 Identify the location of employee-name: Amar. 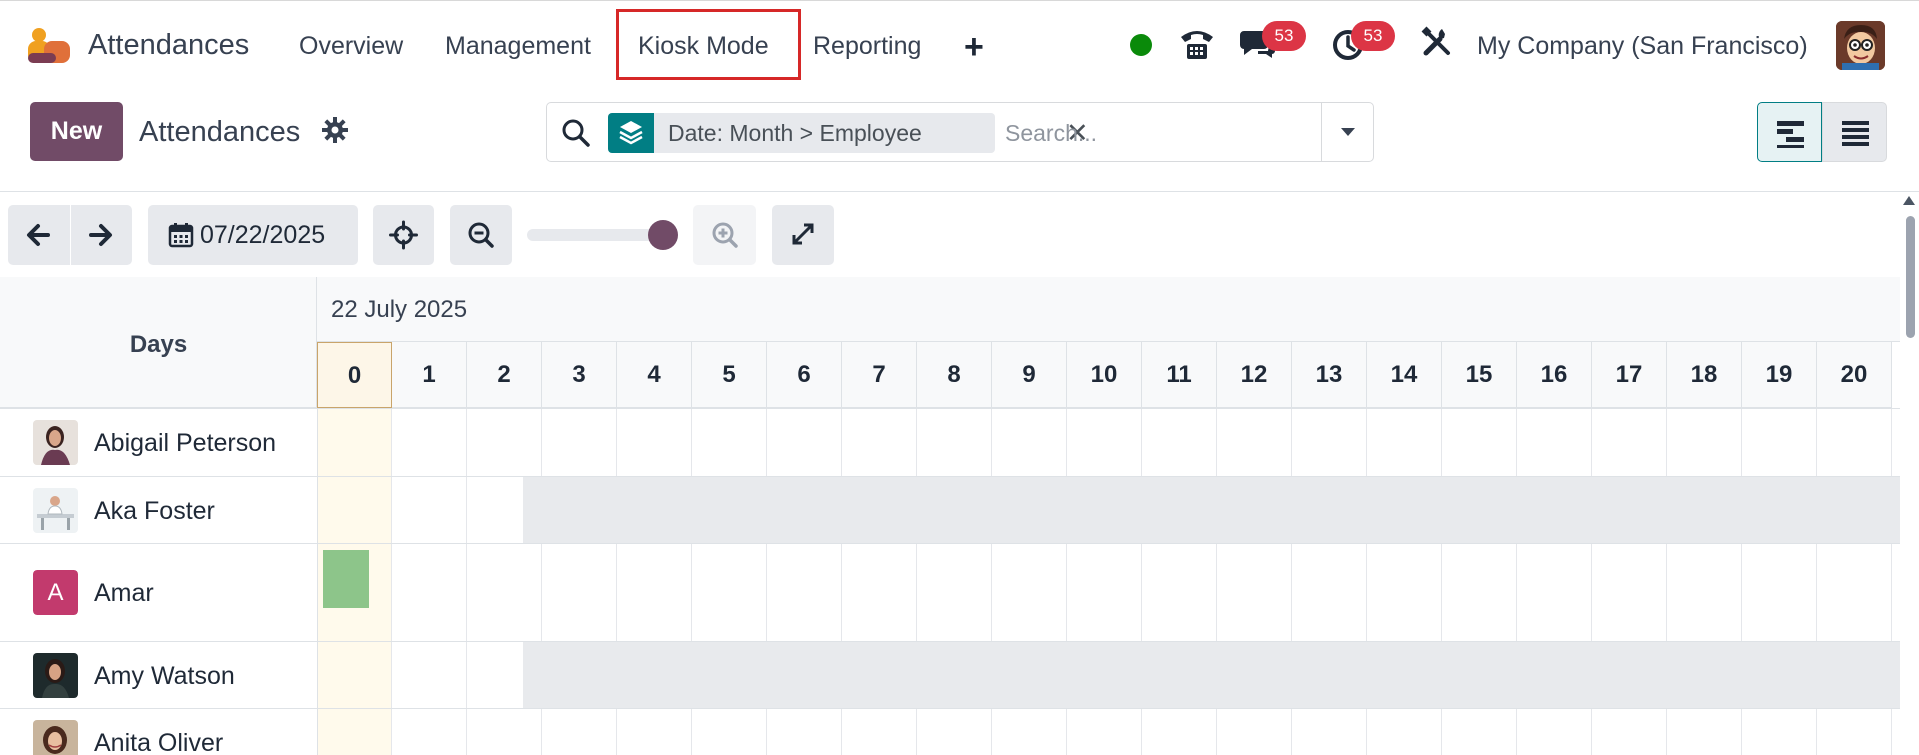
(124, 593).